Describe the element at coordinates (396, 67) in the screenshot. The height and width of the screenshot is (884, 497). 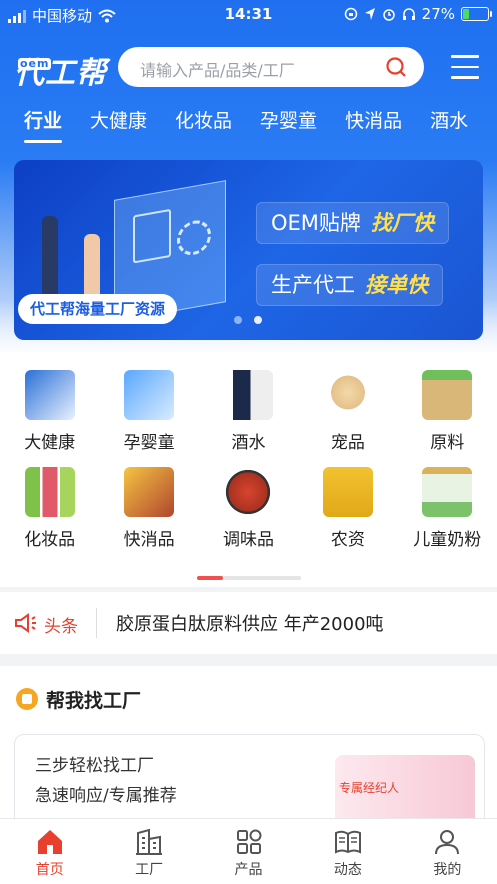
I see `search-icon` at that location.